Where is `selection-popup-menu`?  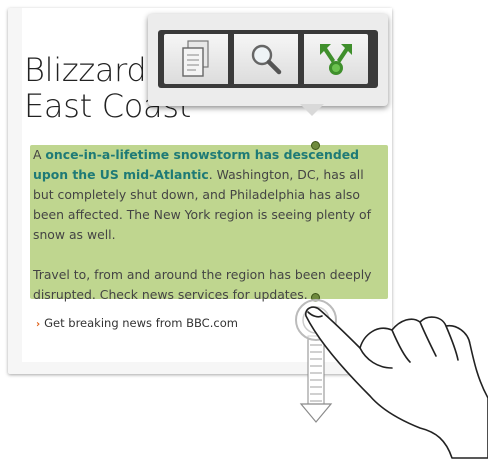 selection-popup-menu is located at coordinates (268, 60).